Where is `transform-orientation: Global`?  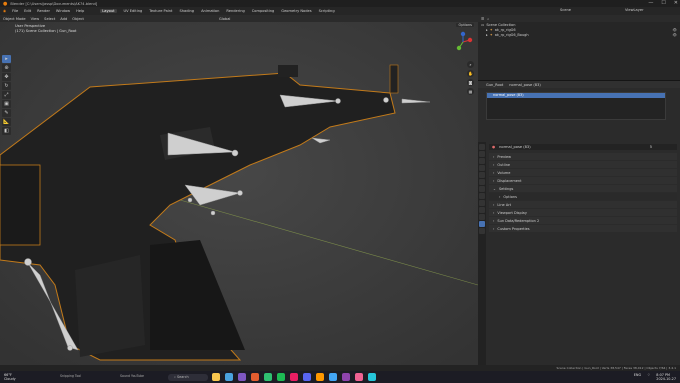 transform-orientation: Global is located at coordinates (224, 19).